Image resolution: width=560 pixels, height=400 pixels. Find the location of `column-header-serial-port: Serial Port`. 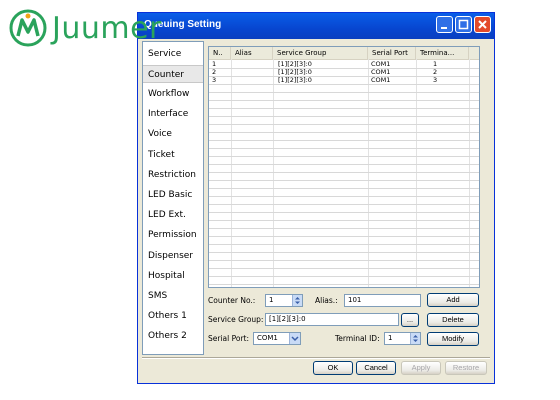

column-header-serial-port: Serial Port is located at coordinates (392, 53).